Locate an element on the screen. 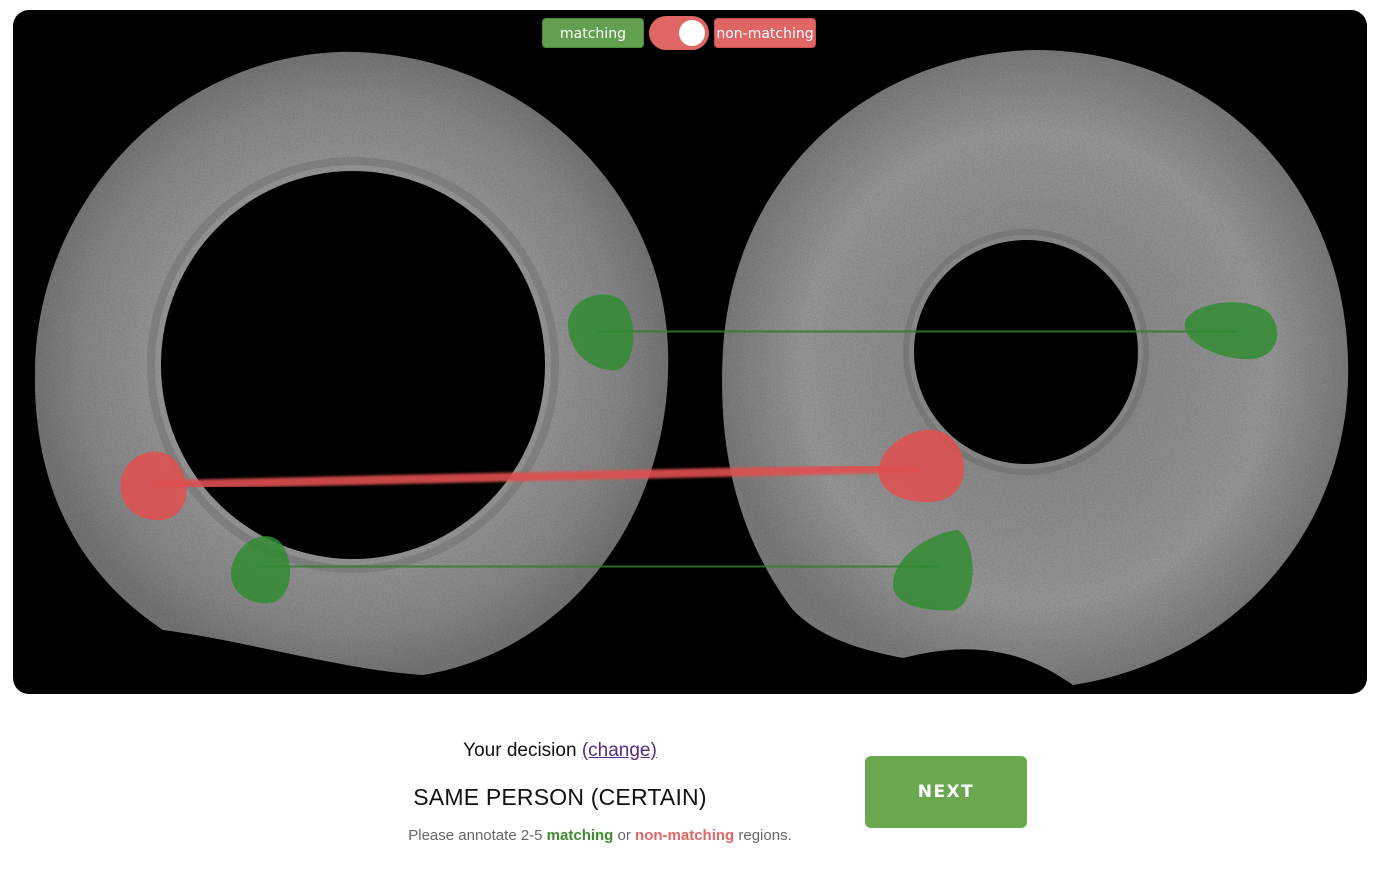 This screenshot has height=876, width=1383. hint-text-end: regions. is located at coordinates (763, 835).